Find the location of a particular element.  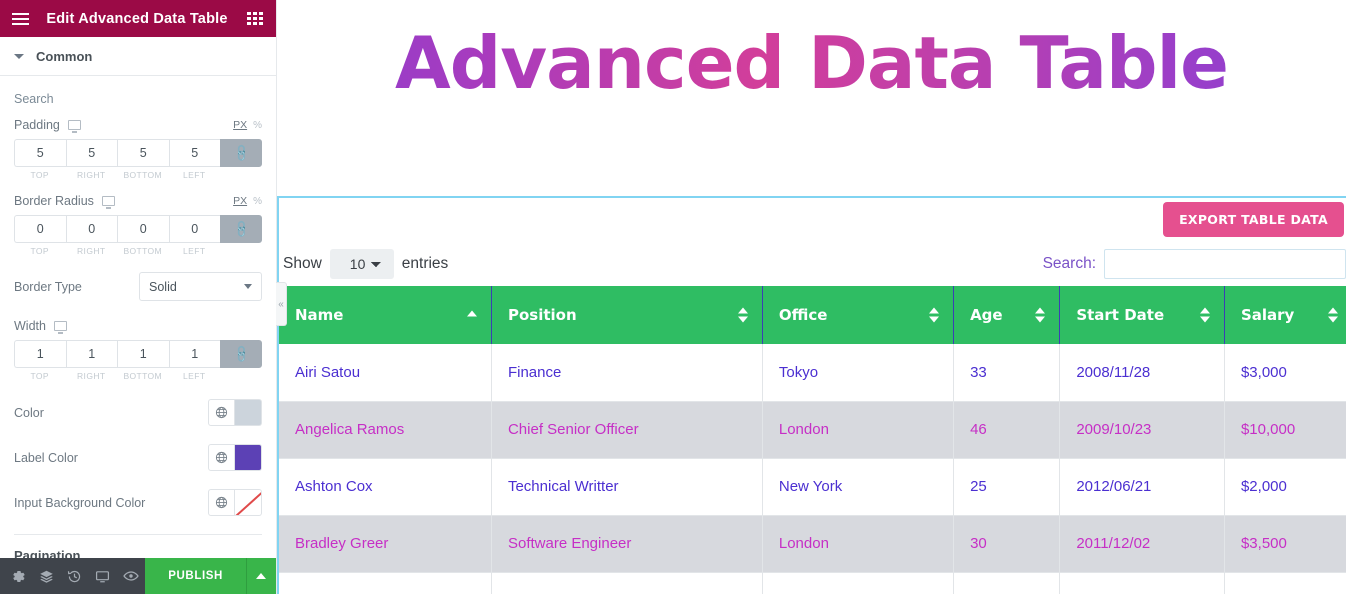

border-radius-left-input: 0 is located at coordinates (194, 229).